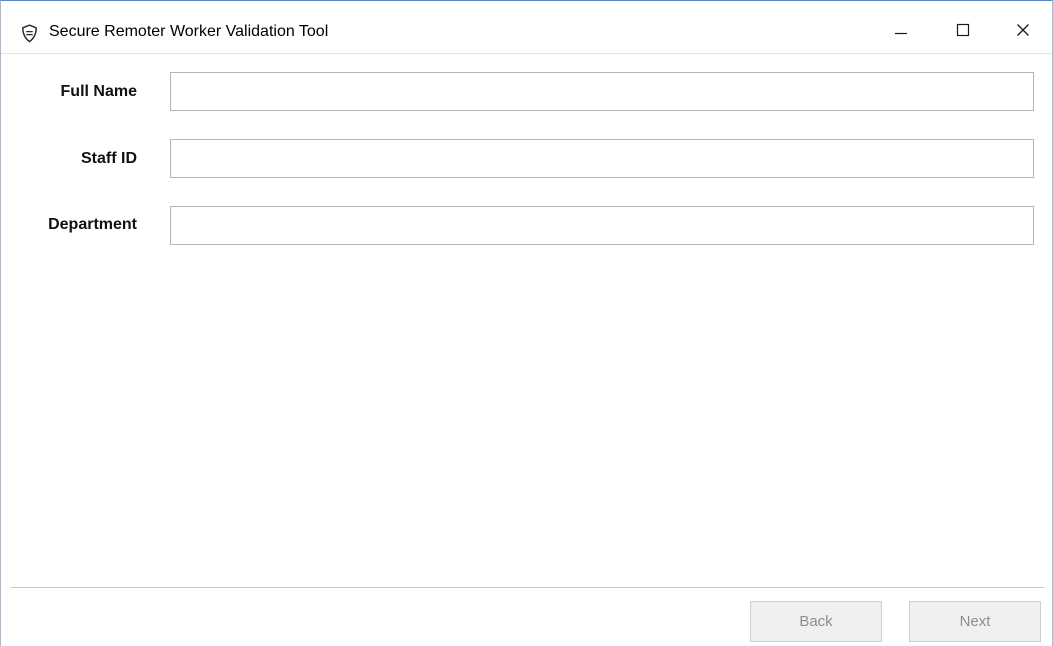  I want to click on minimize-button, so click(901, 32).